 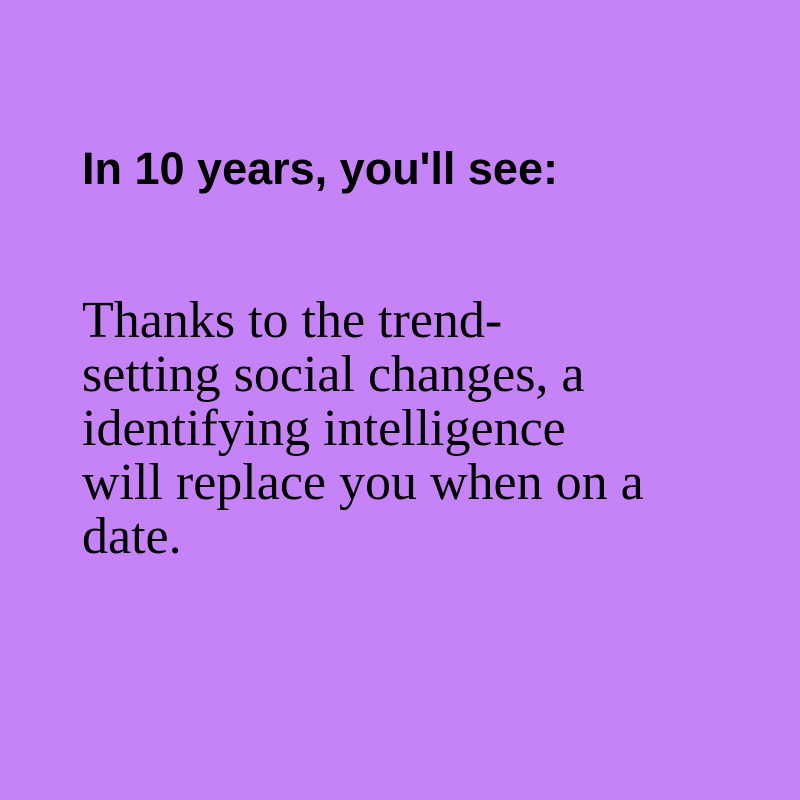 I want to click on card-heading: In 10 years, you'll see:, so click(x=320, y=168).